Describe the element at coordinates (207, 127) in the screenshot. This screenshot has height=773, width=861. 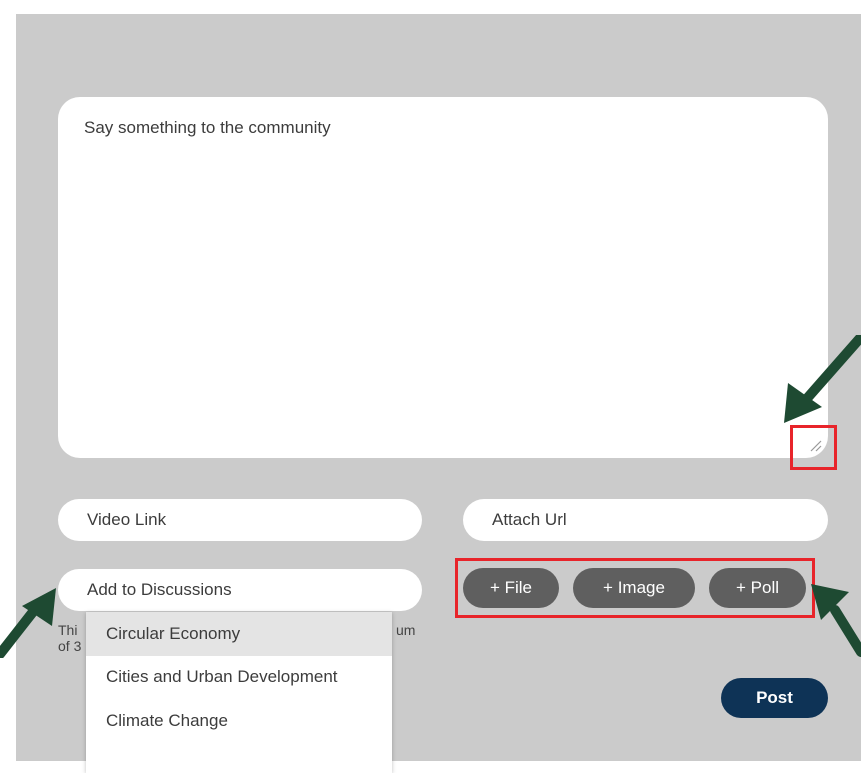
I see `post-textarea-placeholder: Say something to the community` at that location.